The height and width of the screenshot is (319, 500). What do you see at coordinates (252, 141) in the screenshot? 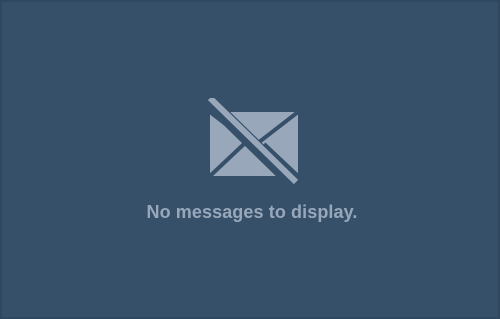
I see `mail-crossed-out-icon` at bounding box center [252, 141].